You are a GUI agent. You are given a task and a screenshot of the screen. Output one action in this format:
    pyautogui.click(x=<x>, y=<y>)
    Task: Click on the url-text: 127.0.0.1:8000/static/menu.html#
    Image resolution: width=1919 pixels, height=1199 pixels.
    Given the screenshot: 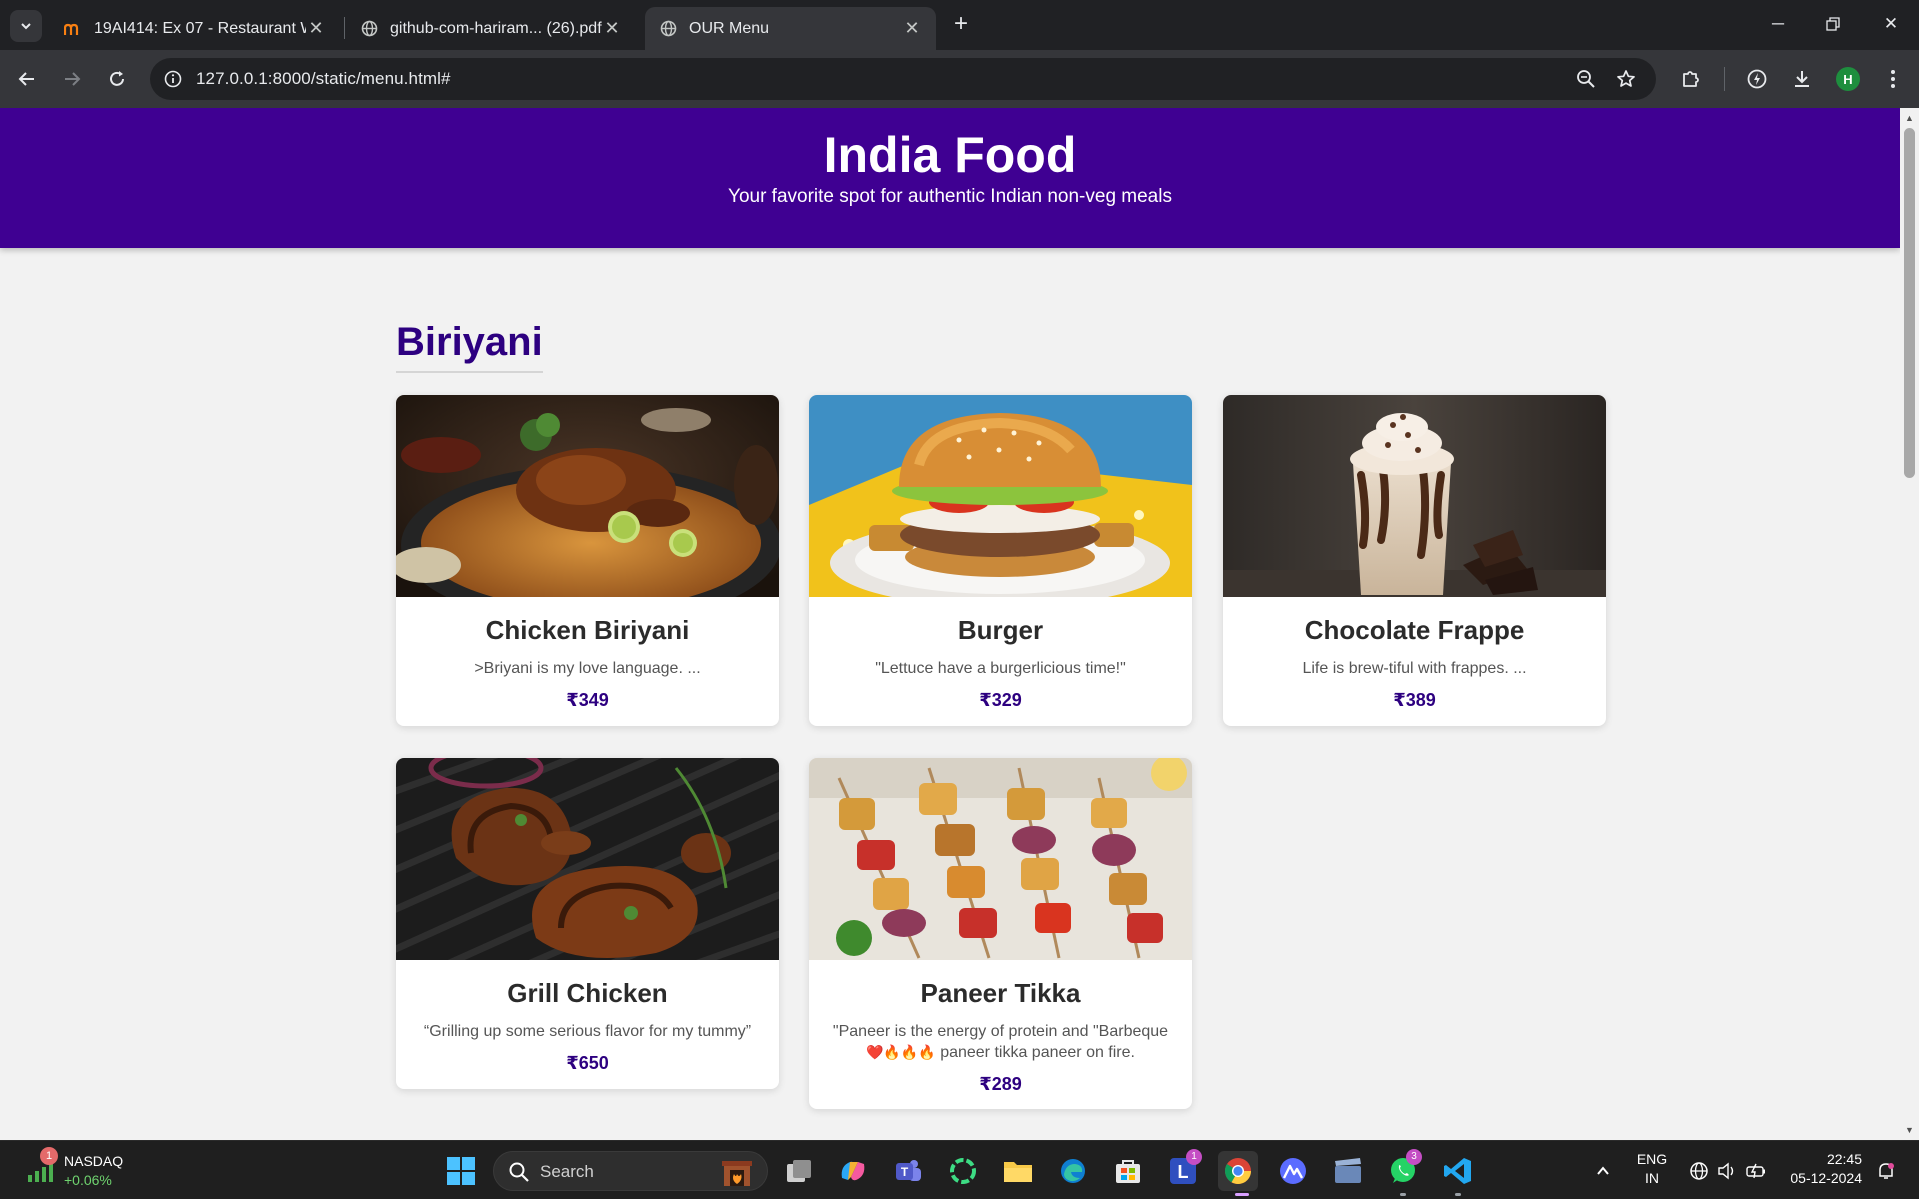 What is the action you would take?
    pyautogui.click(x=323, y=78)
    